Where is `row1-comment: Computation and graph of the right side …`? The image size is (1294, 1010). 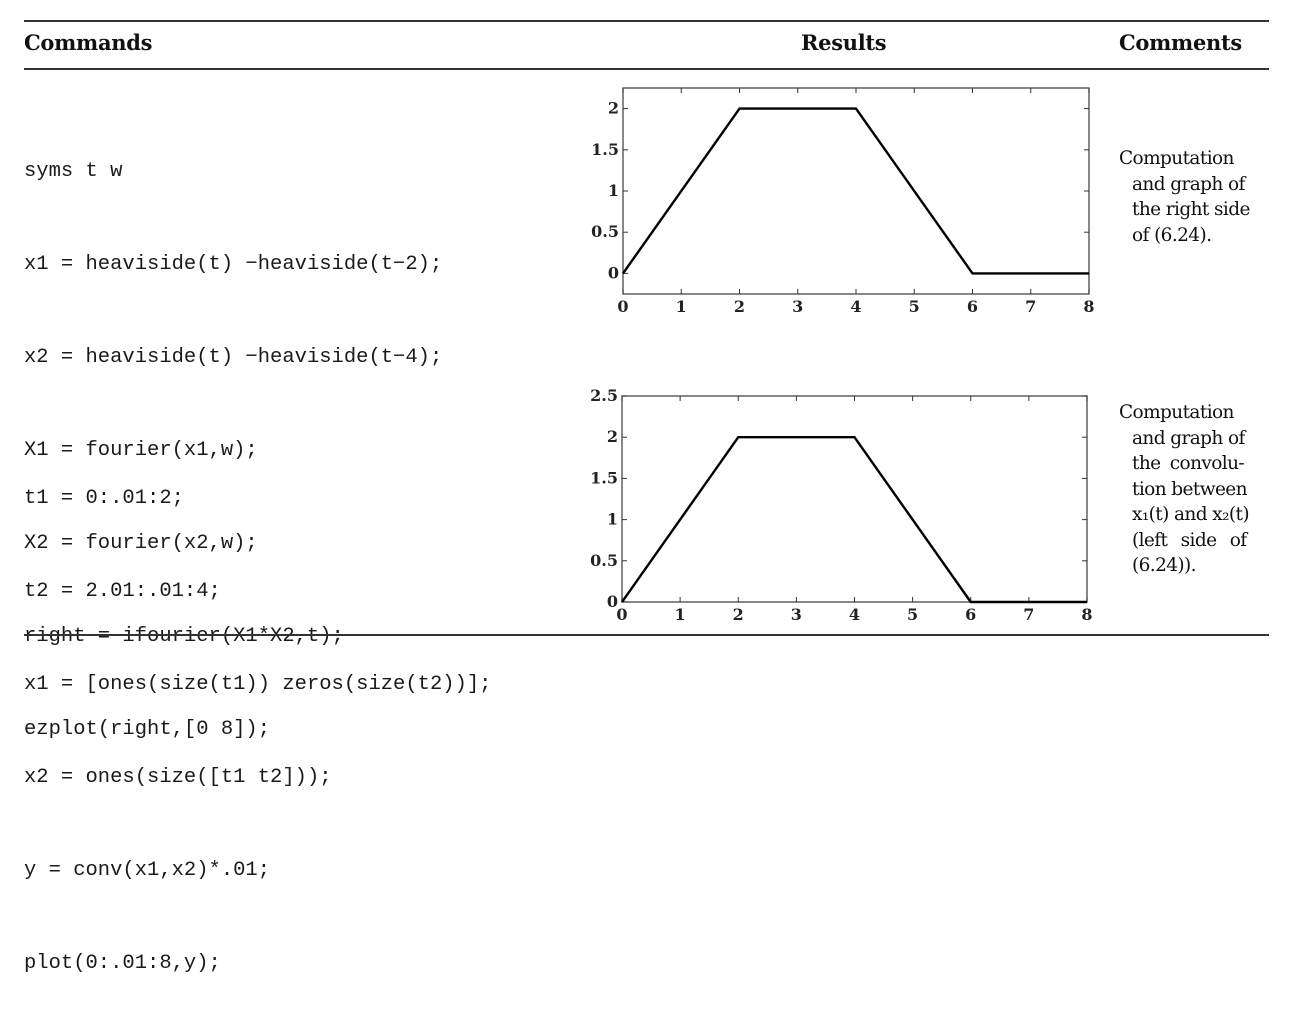
row1-comment: Computation and graph of the right side … is located at coordinates (1184, 197).